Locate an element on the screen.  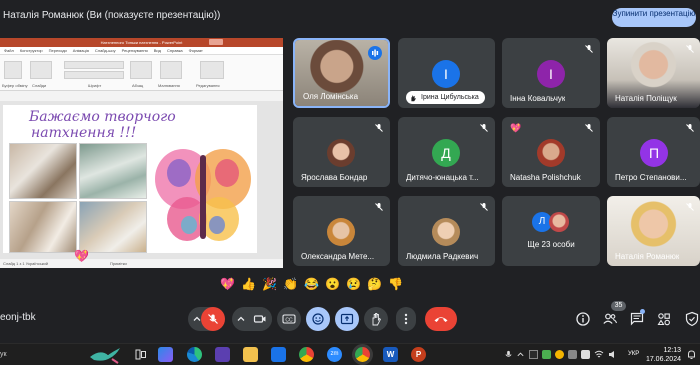
reaction-sad-icon: 😢 is located at coordinates (353, 284).